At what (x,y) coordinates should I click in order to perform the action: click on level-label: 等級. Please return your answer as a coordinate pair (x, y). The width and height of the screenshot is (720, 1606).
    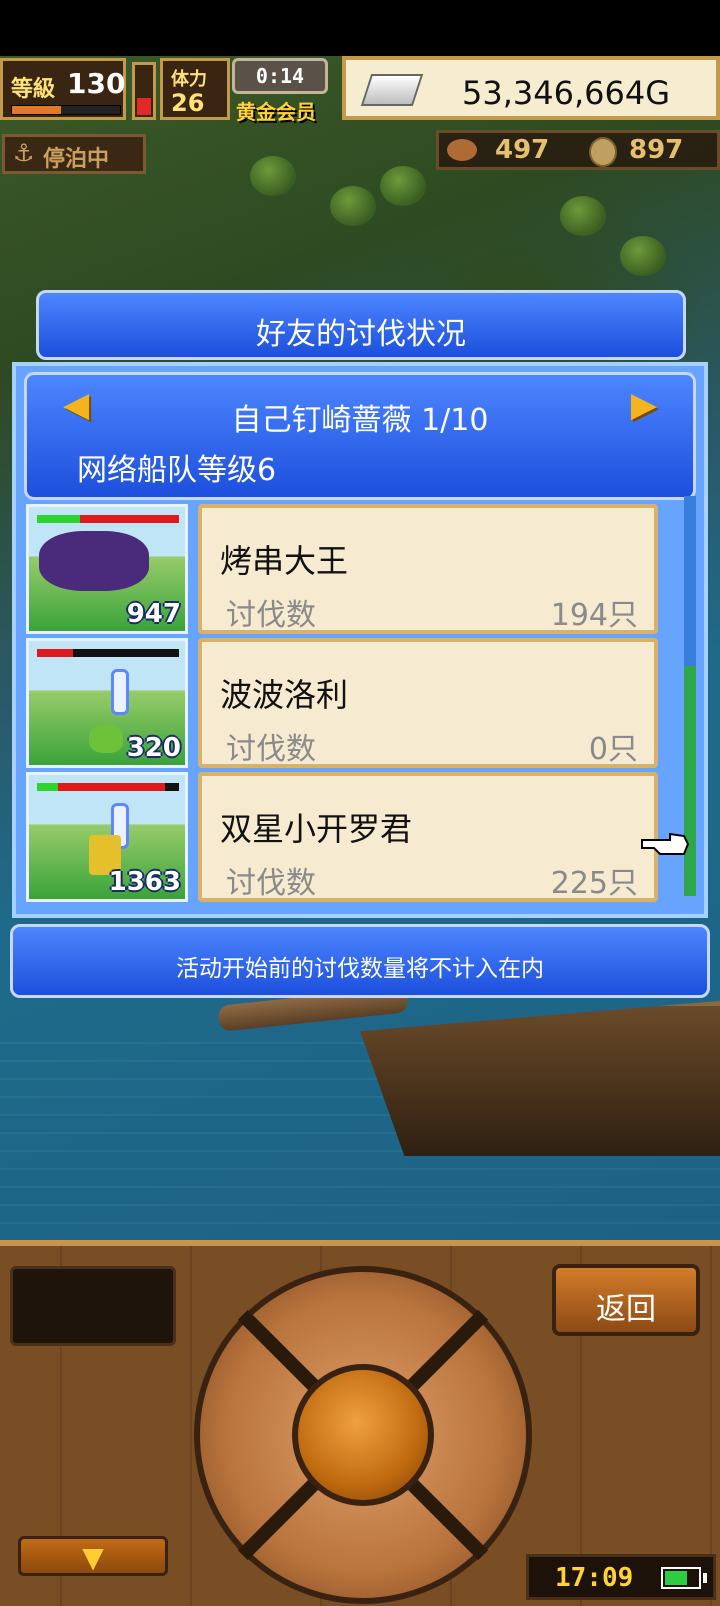
    Looking at the image, I should click on (33, 89).